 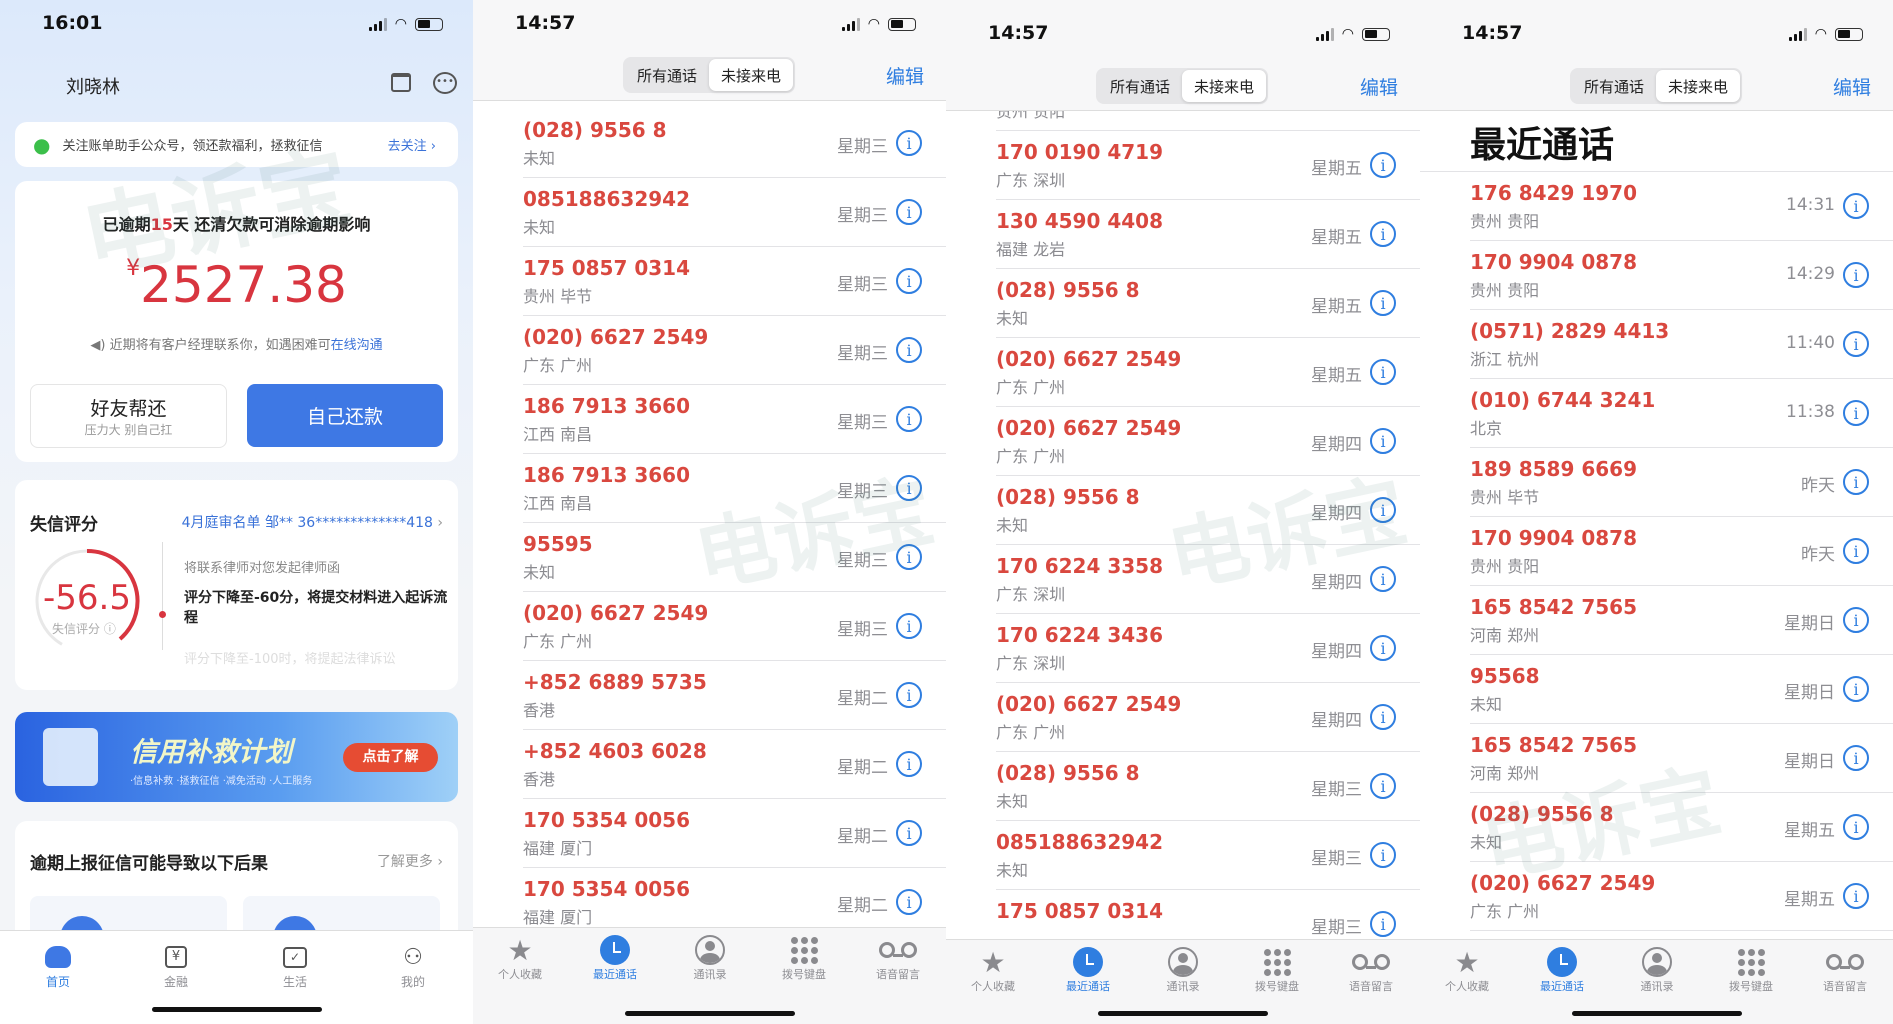 What do you see at coordinates (1208, 510) in the screenshot?
I see `call-row: (028) 9556 8 未知 星期四 i` at bounding box center [1208, 510].